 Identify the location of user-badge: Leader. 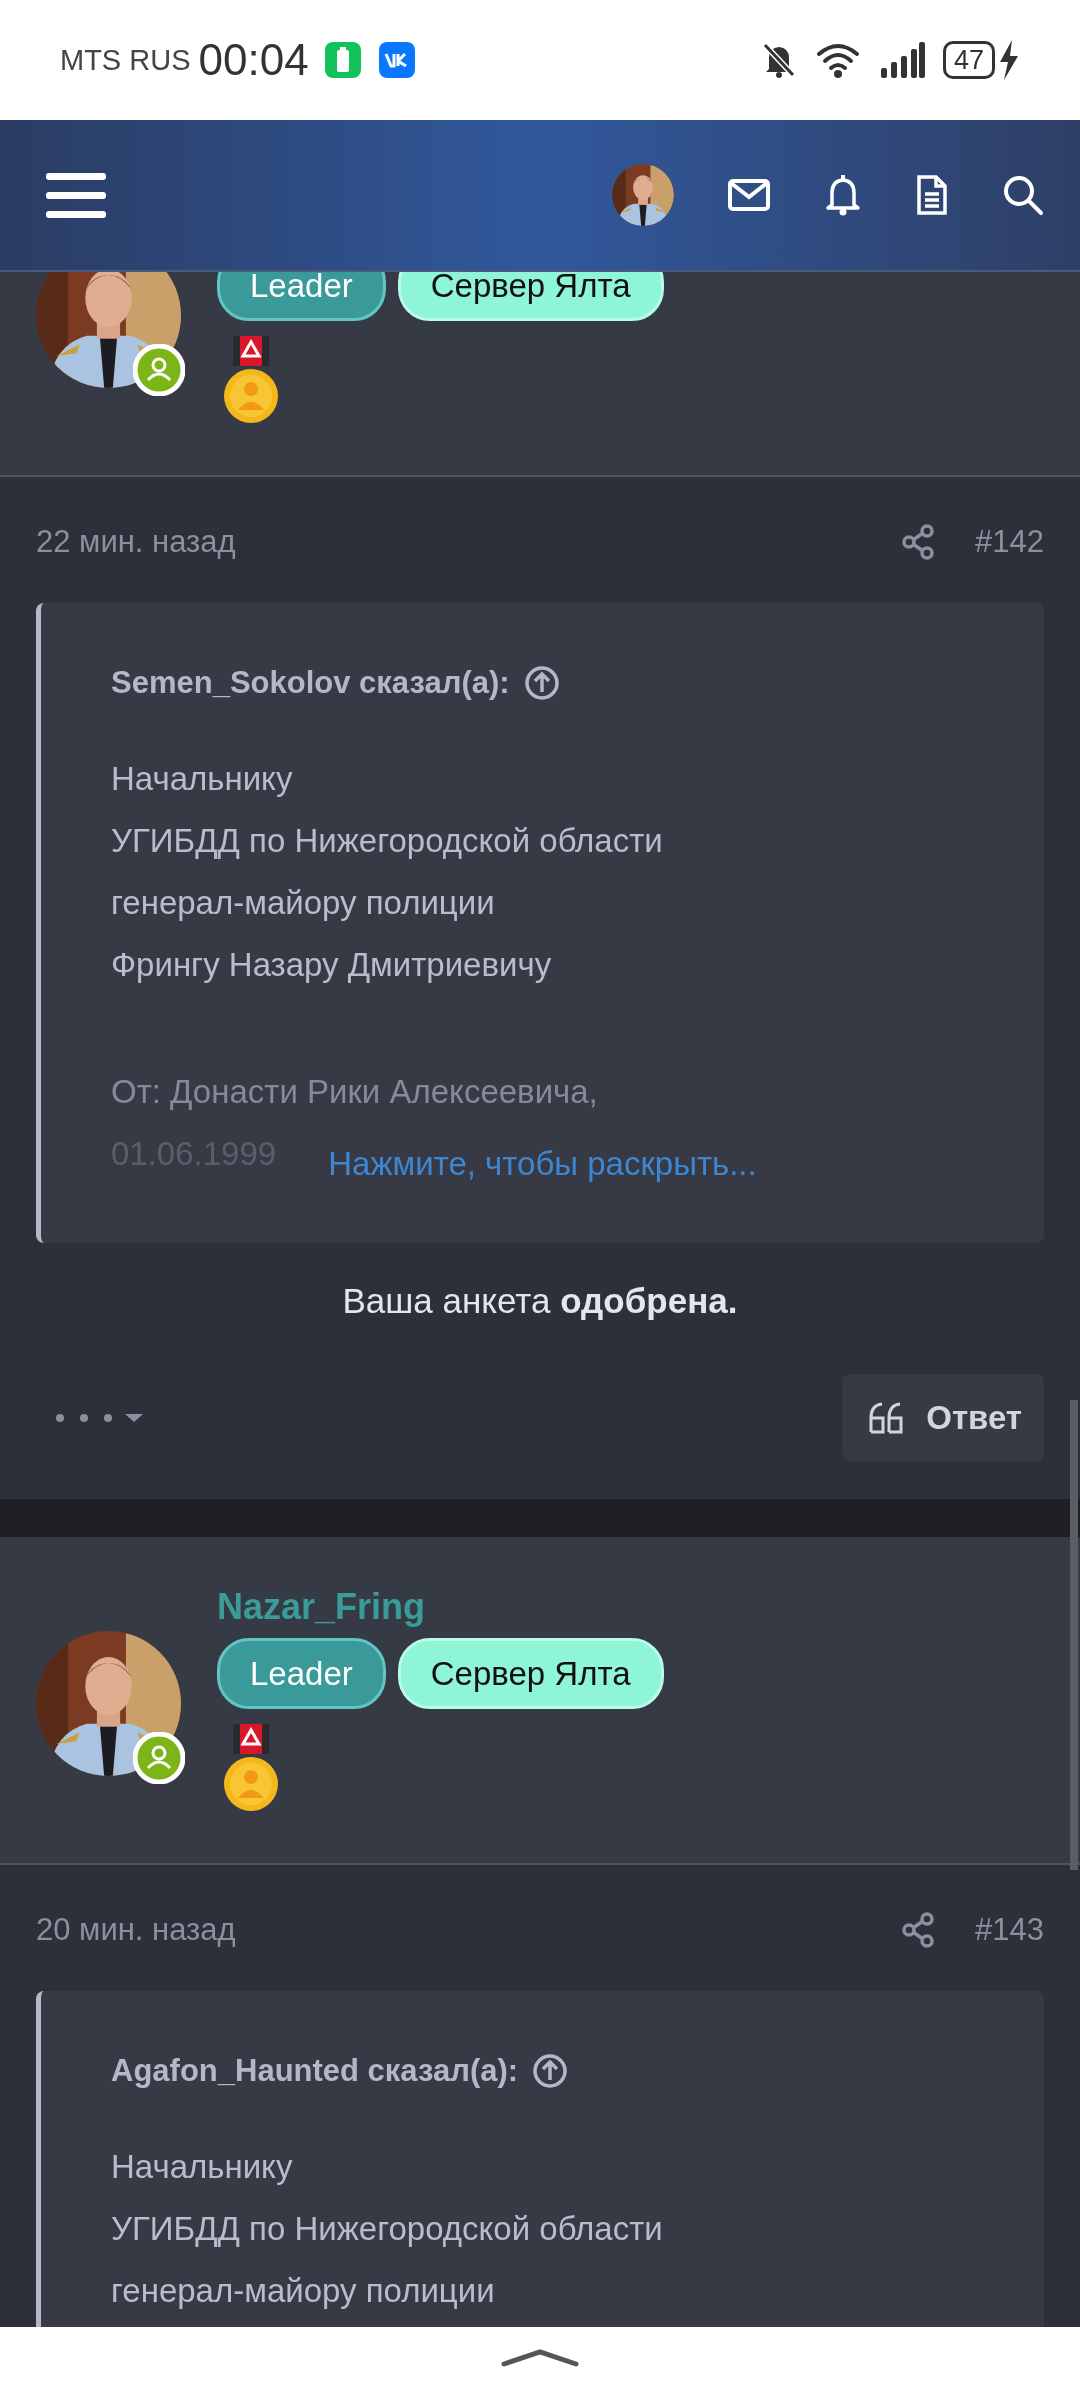
(301, 1673).